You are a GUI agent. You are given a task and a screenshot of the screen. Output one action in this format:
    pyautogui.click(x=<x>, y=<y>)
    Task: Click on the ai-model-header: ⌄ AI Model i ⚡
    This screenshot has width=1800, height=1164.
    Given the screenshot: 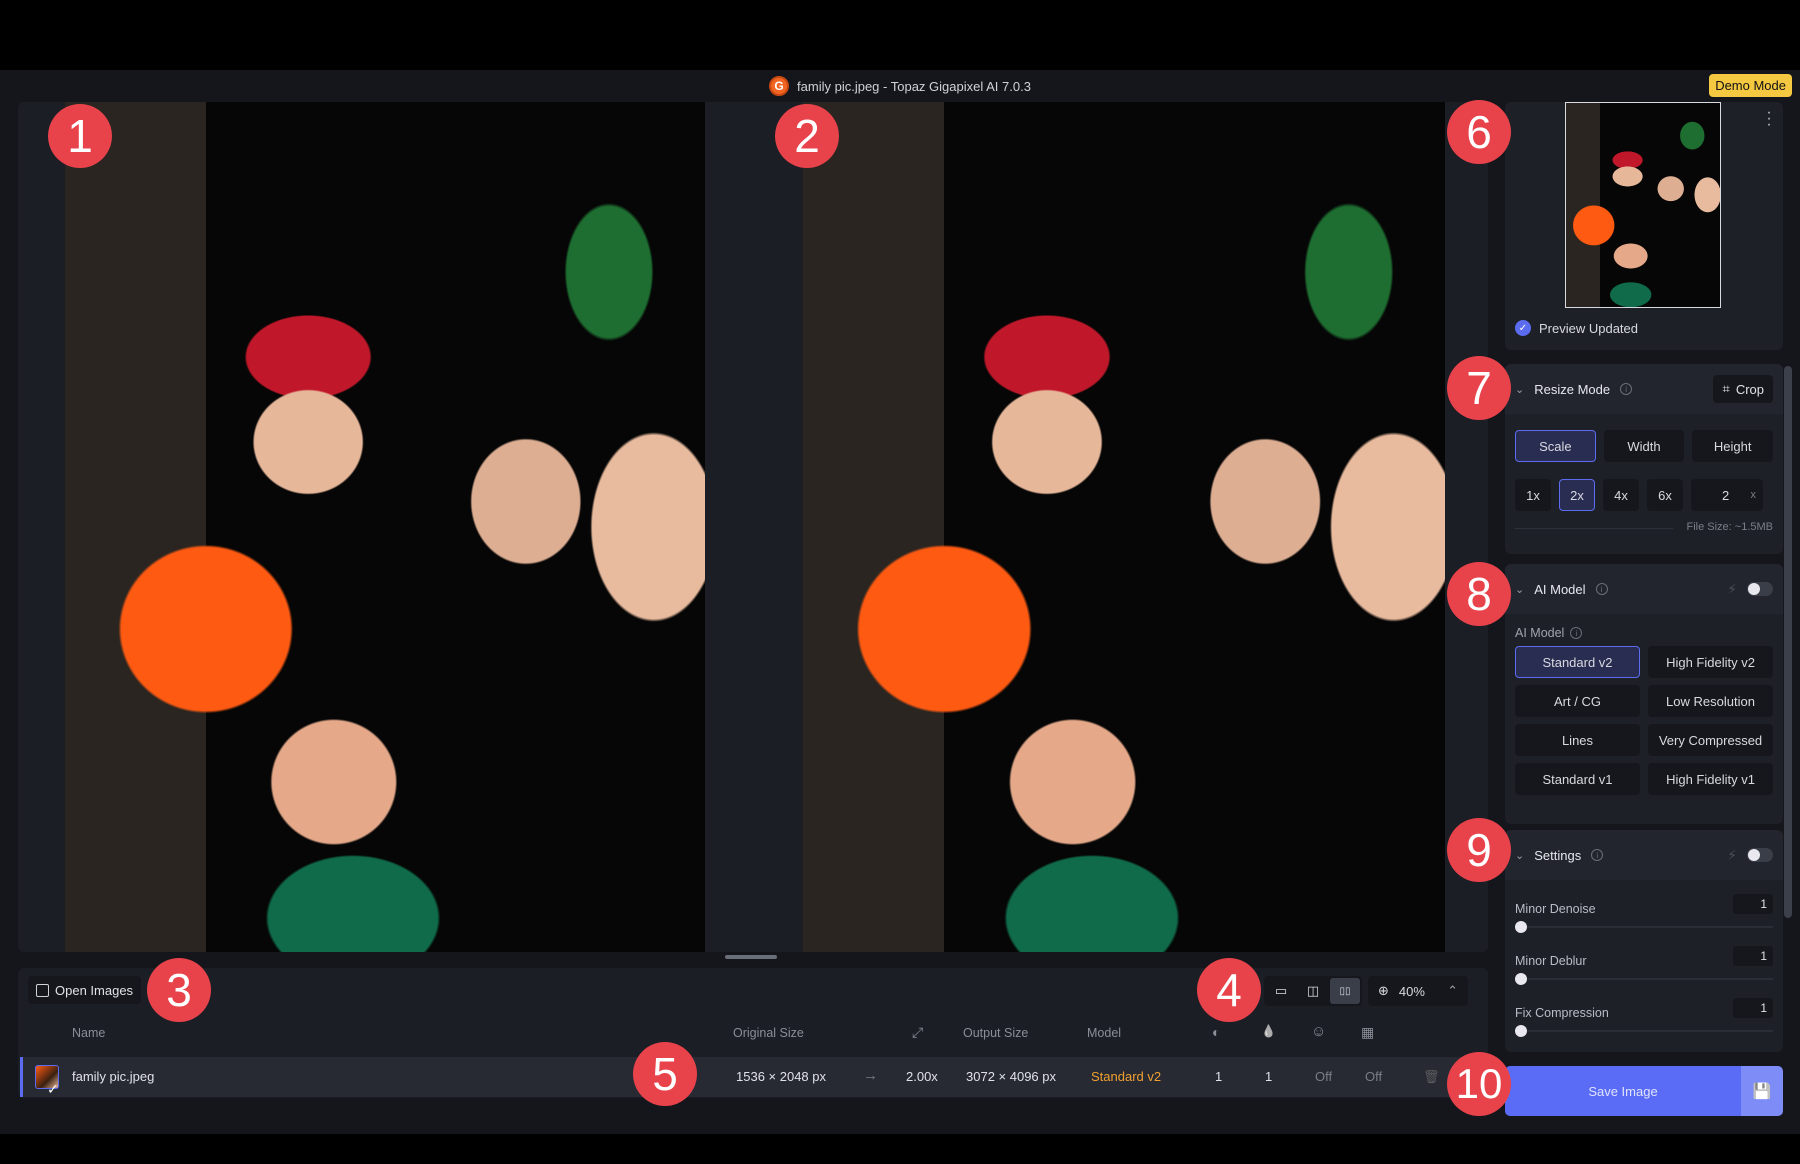 What is the action you would take?
    pyautogui.click(x=1644, y=589)
    